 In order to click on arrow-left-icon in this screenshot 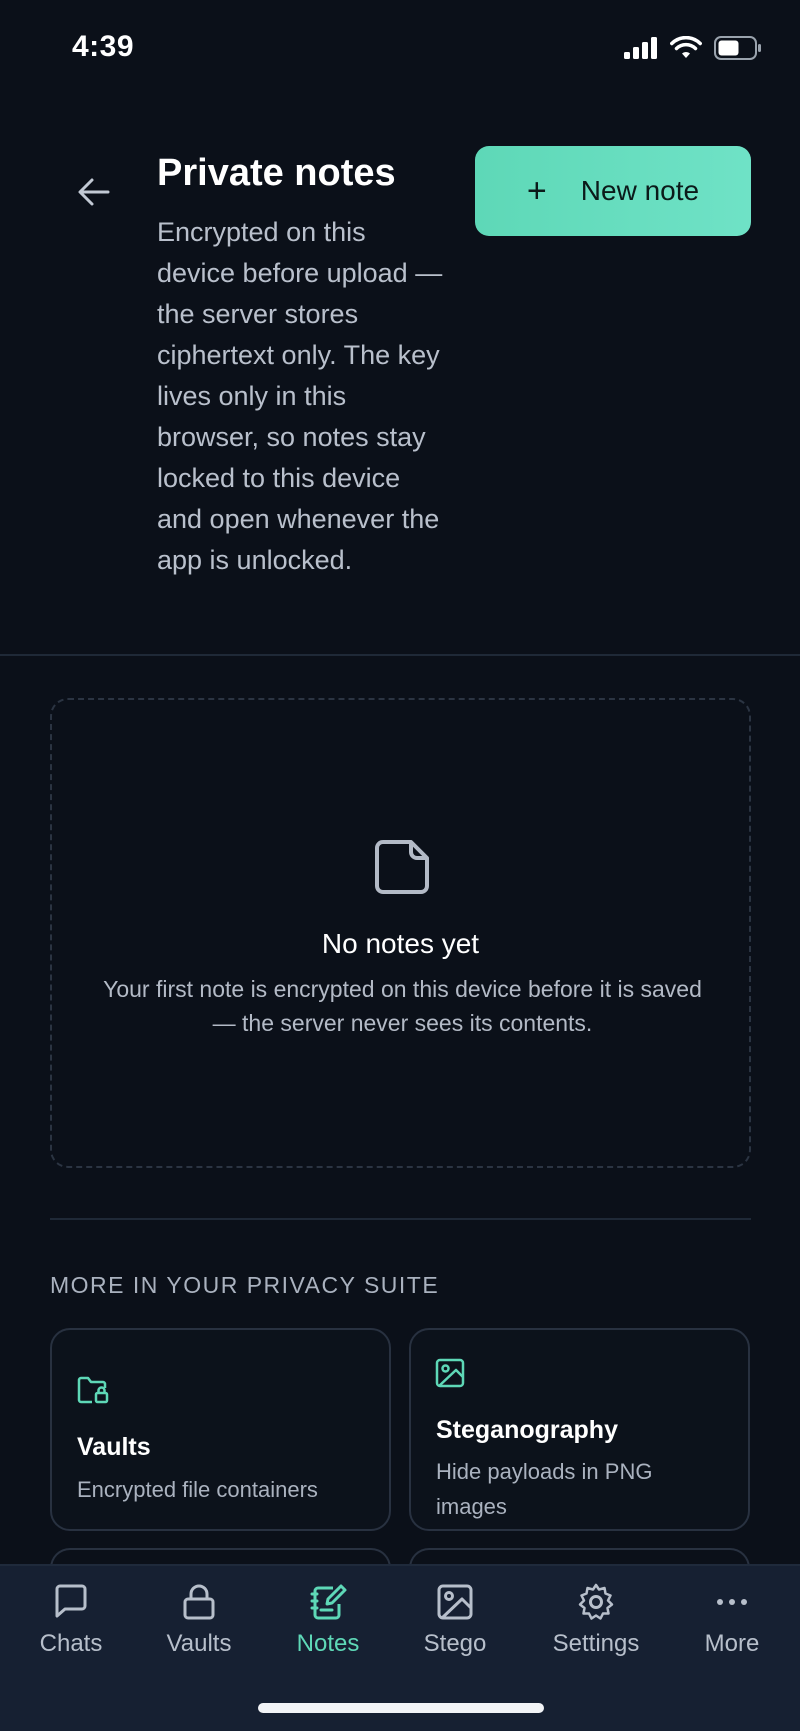, I will do `click(94, 192)`.